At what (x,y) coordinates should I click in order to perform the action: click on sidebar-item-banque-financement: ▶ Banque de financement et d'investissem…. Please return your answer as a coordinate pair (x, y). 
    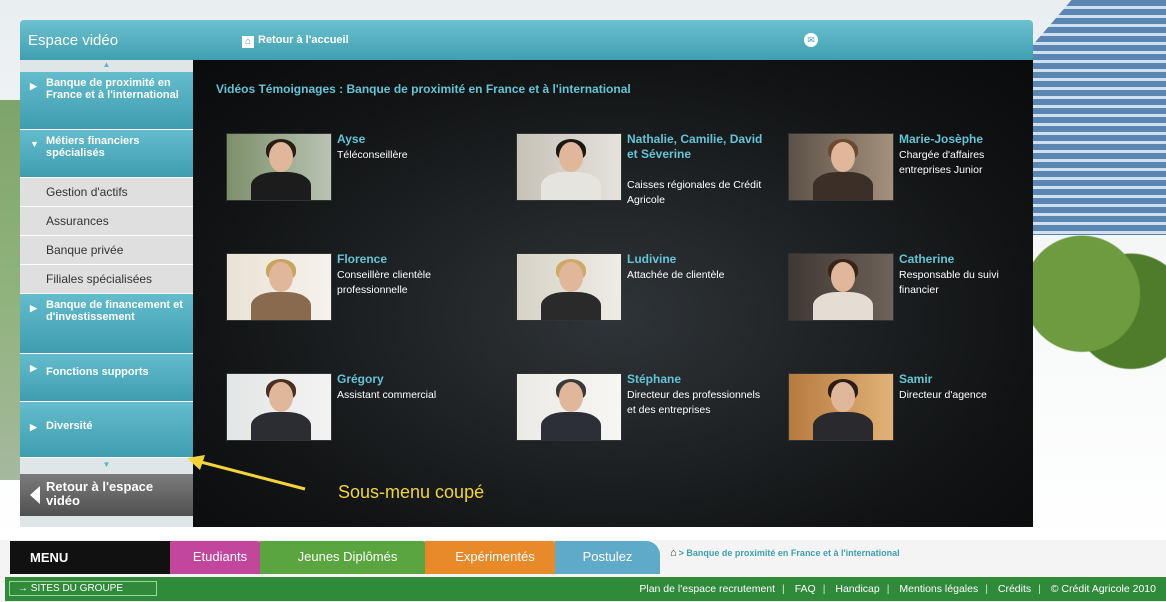
    Looking at the image, I should click on (106, 324).